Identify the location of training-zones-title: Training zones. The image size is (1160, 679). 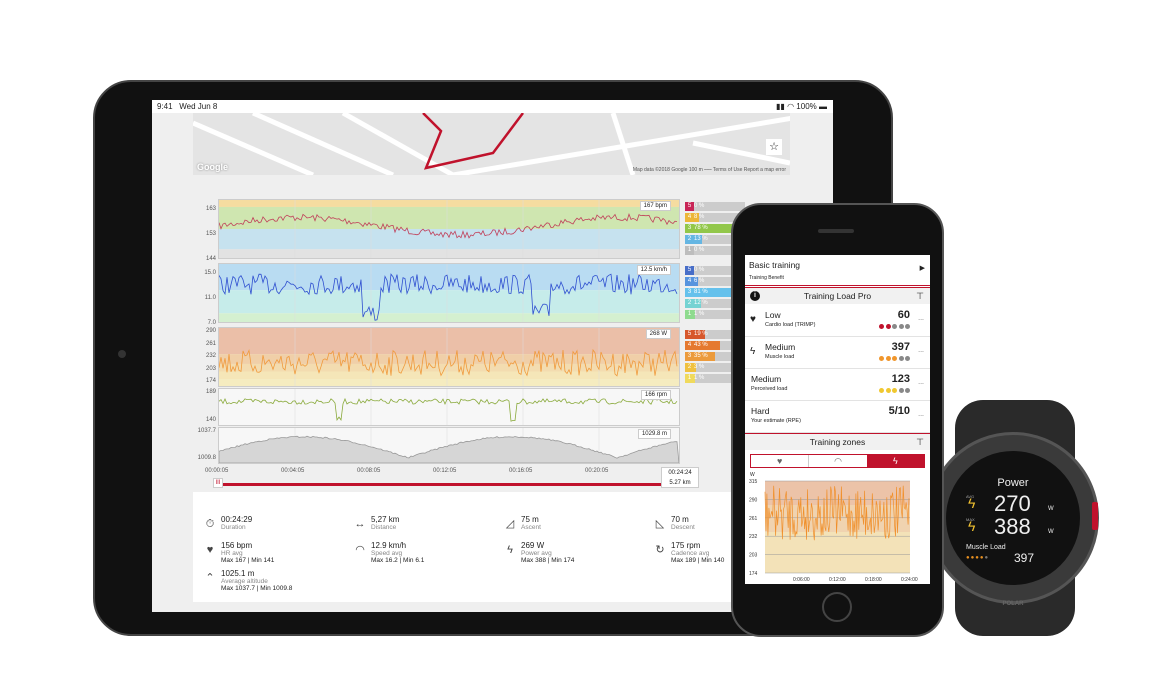
(837, 442).